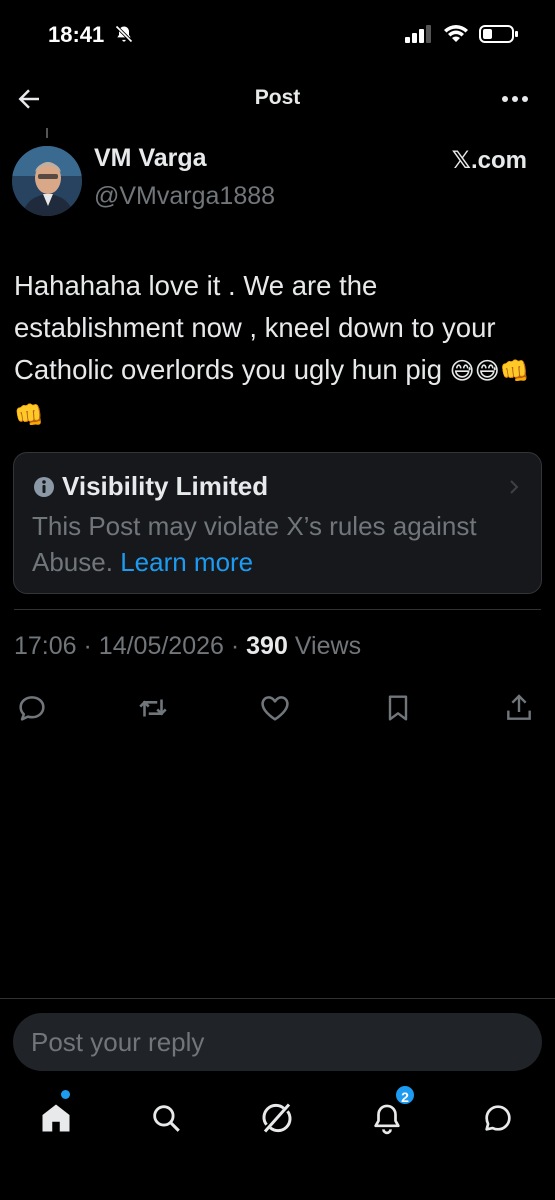 This screenshot has width=555, height=1200. Describe the element at coordinates (514, 487) in the screenshot. I see `chevron-right-icon` at that location.